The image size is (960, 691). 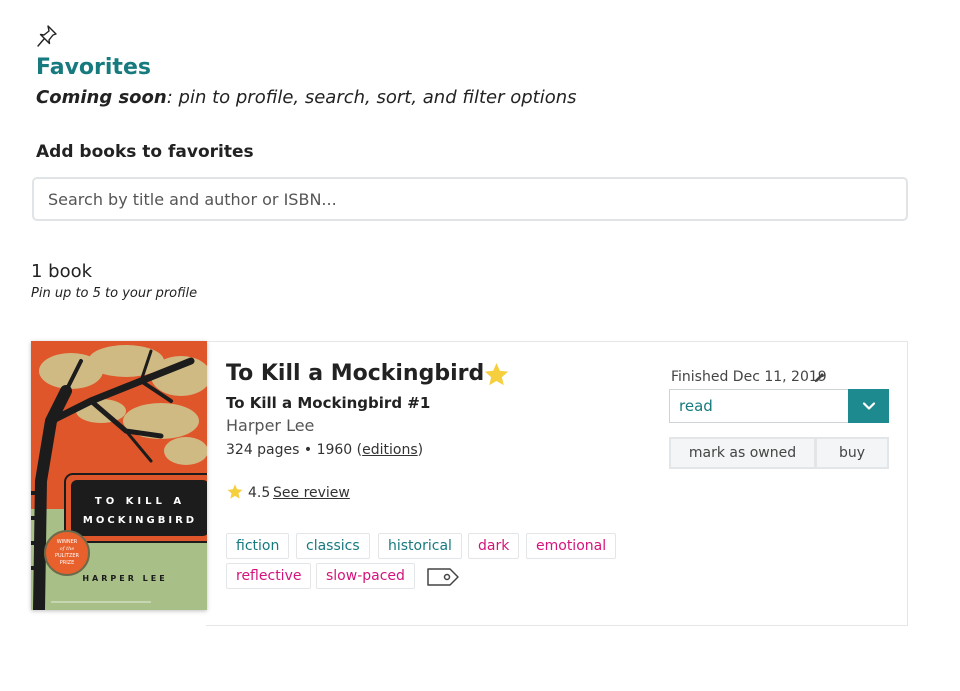 What do you see at coordinates (496, 375) in the screenshot?
I see `favorite-star-icon` at bounding box center [496, 375].